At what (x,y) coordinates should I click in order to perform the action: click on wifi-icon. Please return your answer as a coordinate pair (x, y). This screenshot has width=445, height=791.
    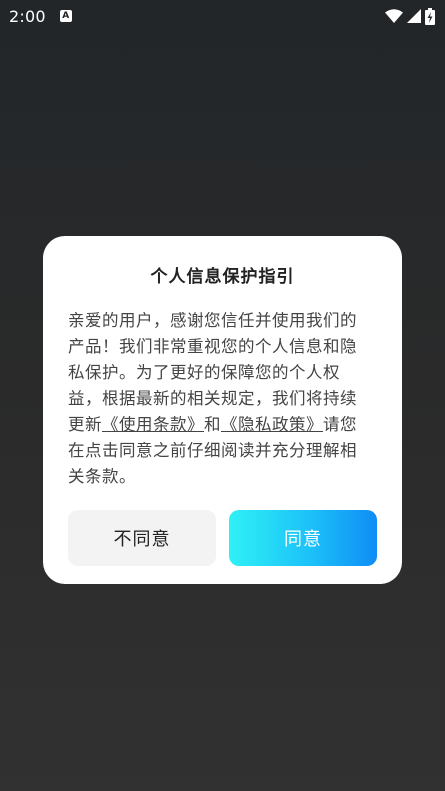
    Looking at the image, I should click on (394, 16).